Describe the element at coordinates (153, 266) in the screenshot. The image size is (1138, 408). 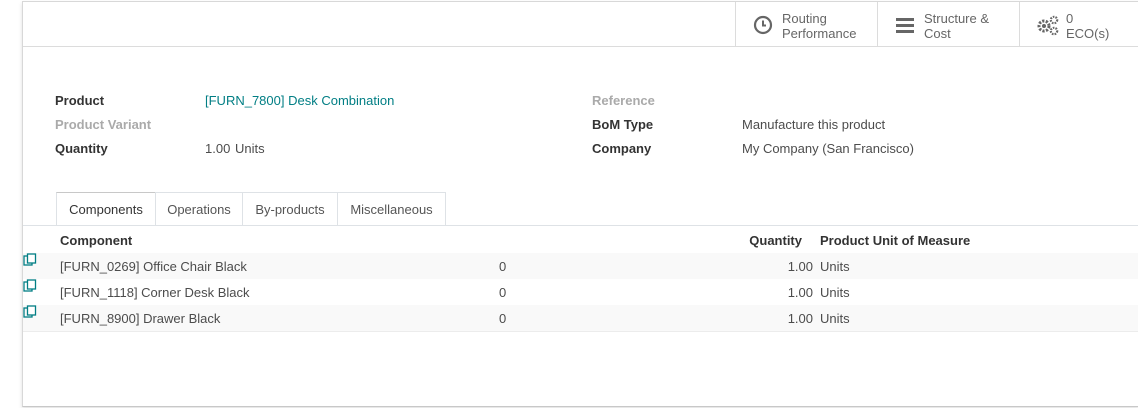
I see `component-name: [FURN_0269] Office Chair Black` at that location.